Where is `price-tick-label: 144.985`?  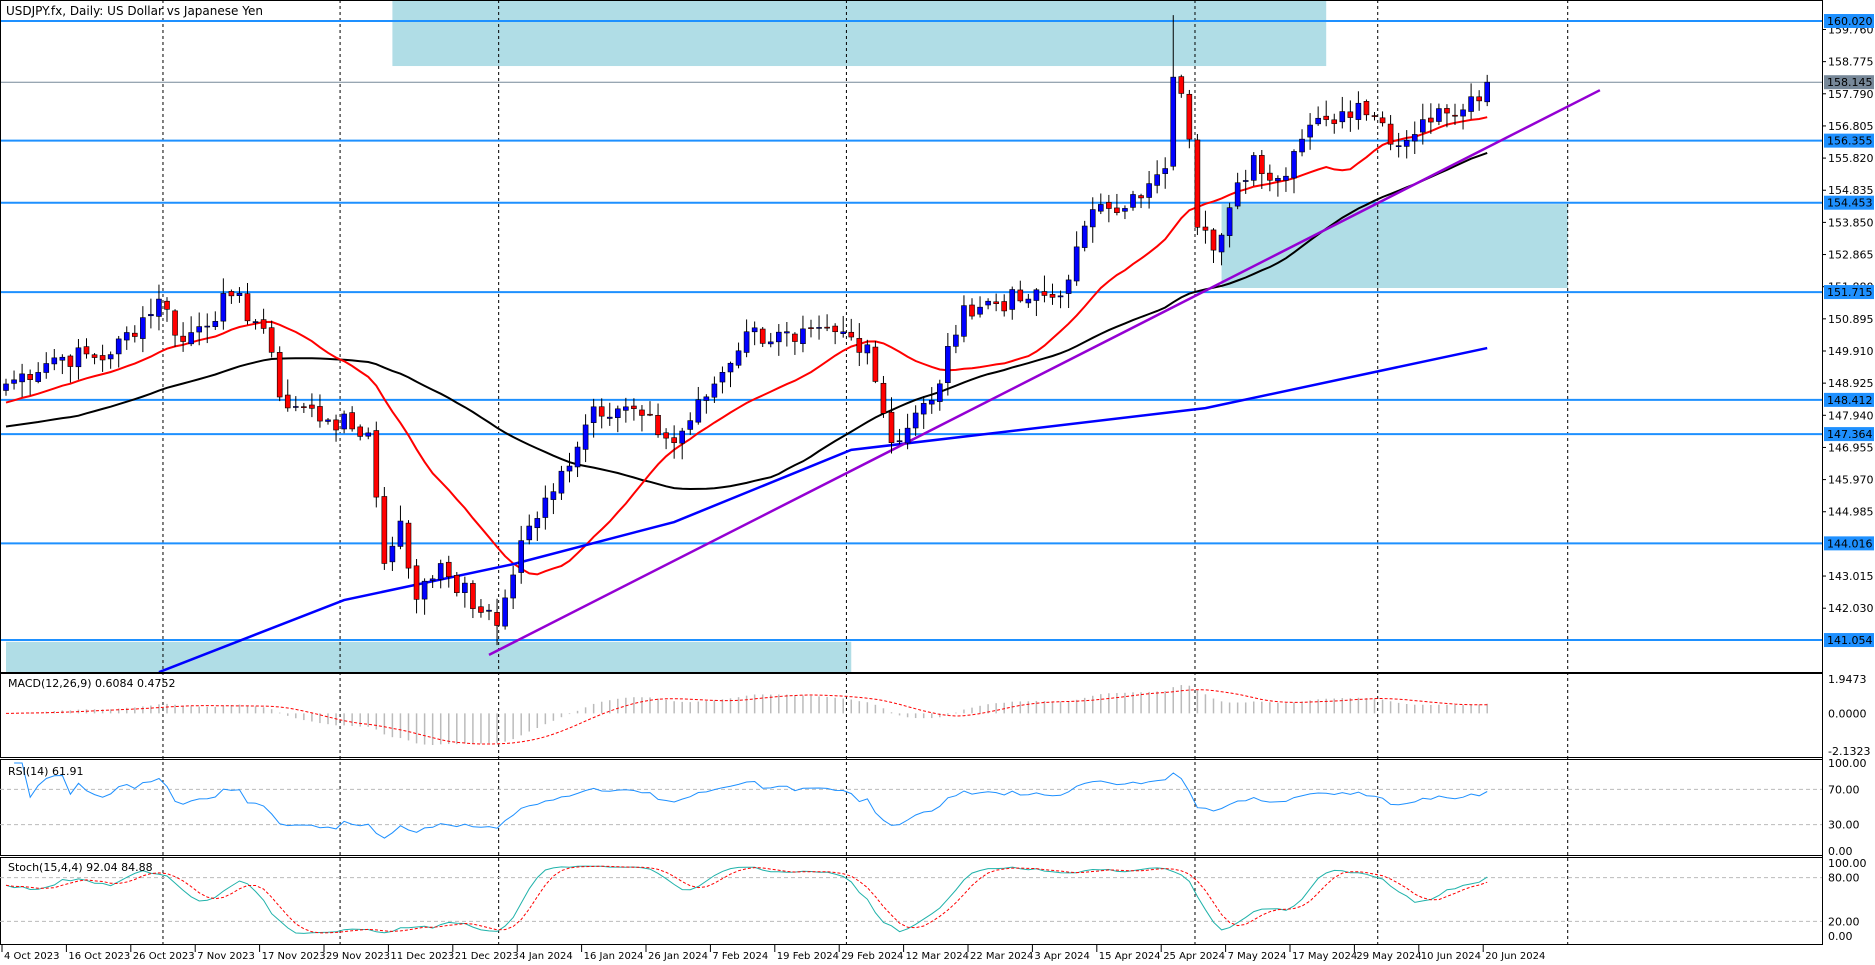 price-tick-label: 144.985 is located at coordinates (1851, 512).